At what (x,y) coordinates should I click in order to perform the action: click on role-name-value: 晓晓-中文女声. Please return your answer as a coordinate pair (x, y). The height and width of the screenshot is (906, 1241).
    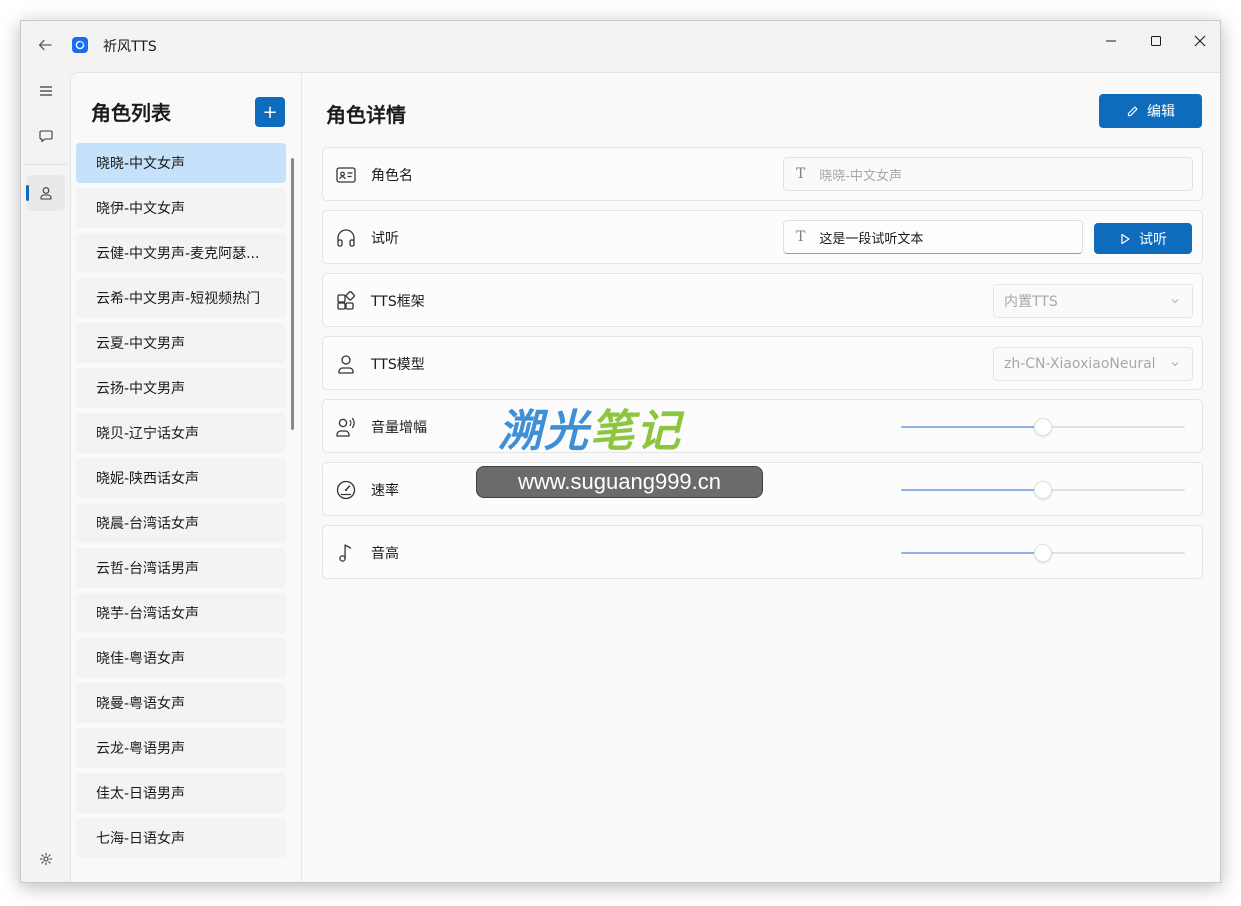
    Looking at the image, I should click on (861, 176).